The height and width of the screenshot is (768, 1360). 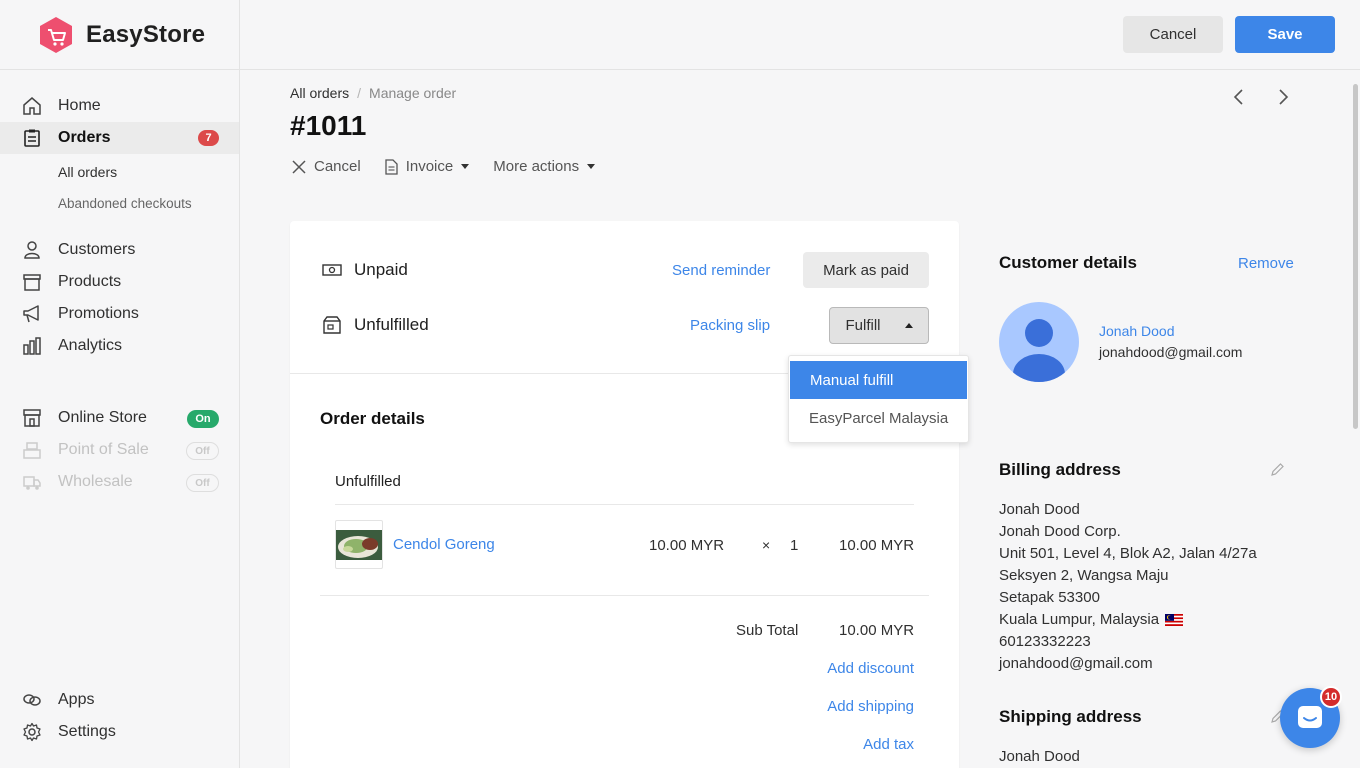 I want to click on fulfillment-status: Unfulfilled, so click(x=375, y=325).